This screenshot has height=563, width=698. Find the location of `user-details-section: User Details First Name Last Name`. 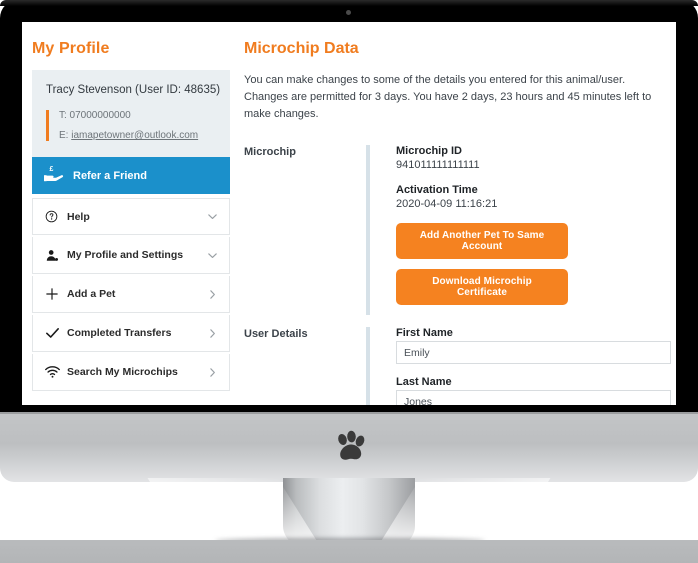

user-details-section: User Details First Name Last Name is located at coordinates (457, 366).